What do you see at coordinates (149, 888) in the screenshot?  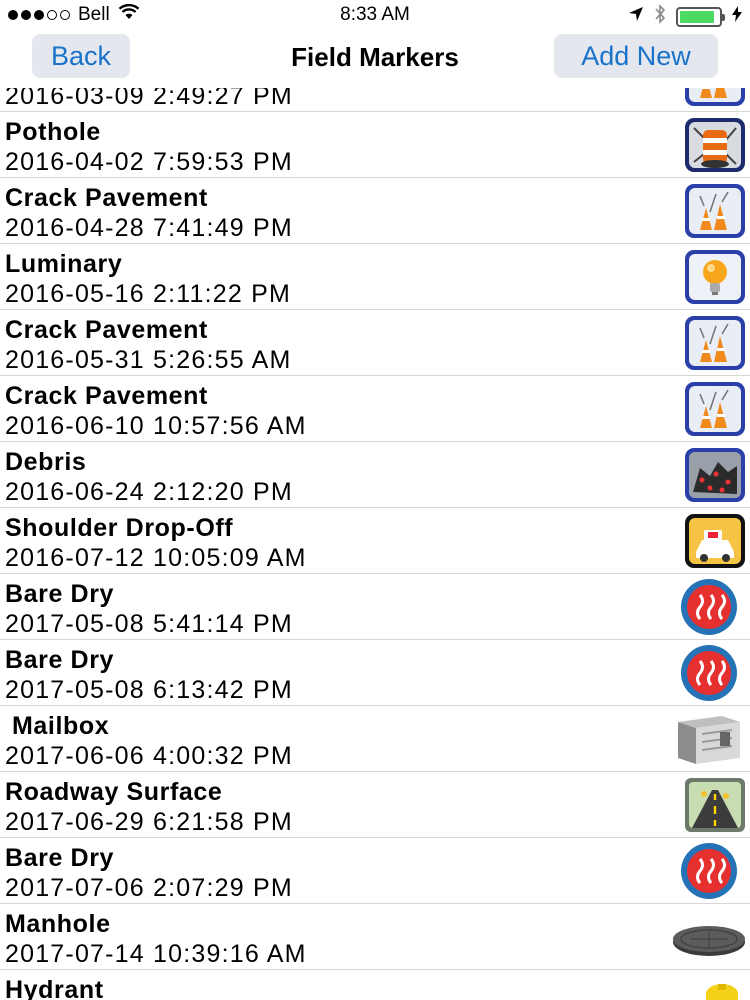 I see `marker-timestamp: 2017-07-06 2:07:29 PM` at bounding box center [149, 888].